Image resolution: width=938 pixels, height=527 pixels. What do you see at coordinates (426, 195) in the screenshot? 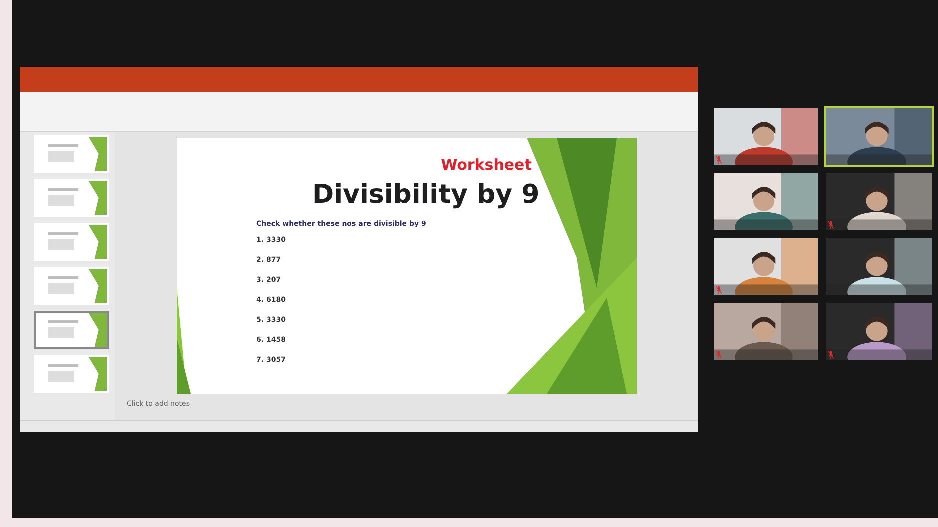
I see `slide-title: Divisibility by 9` at bounding box center [426, 195].